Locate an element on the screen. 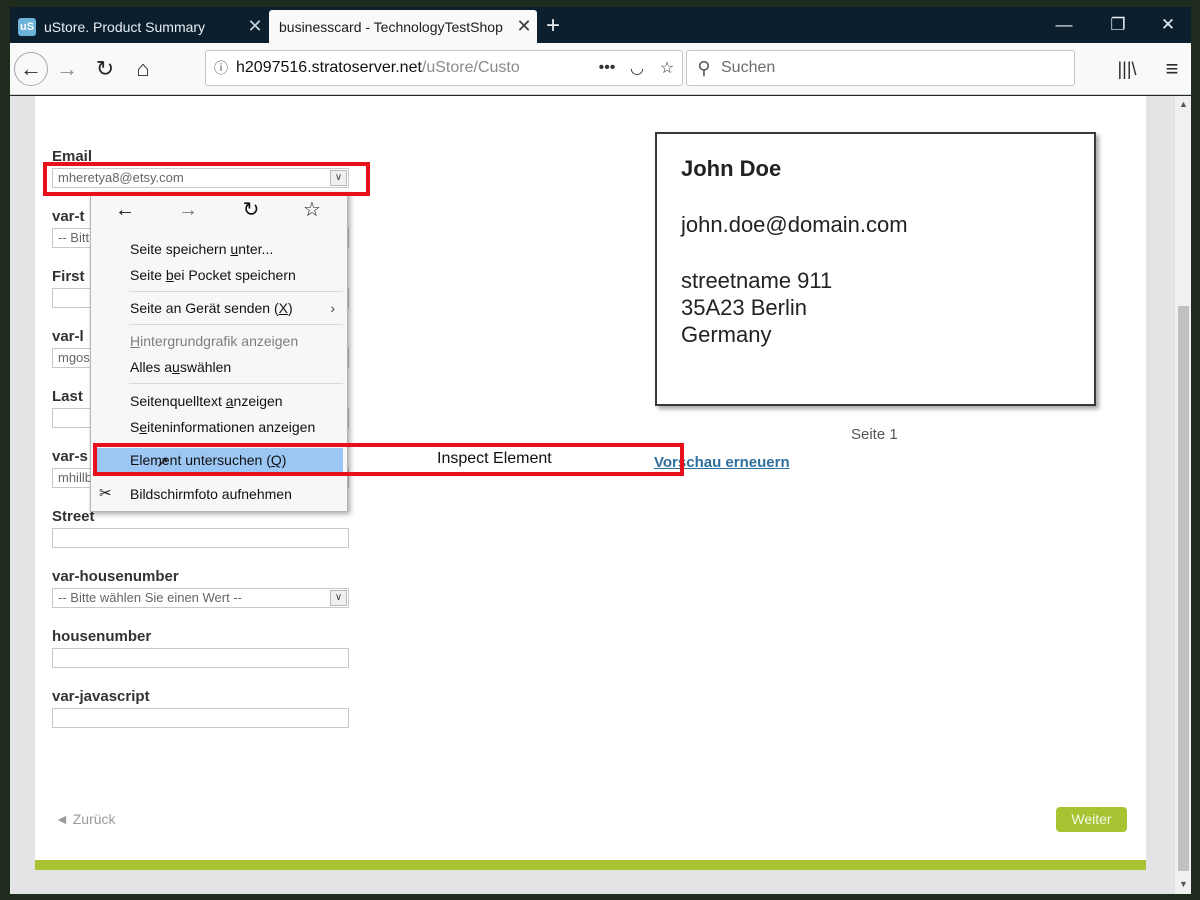  ctx-view-source: Seitenquelltext anzeigen is located at coordinates (219, 401).